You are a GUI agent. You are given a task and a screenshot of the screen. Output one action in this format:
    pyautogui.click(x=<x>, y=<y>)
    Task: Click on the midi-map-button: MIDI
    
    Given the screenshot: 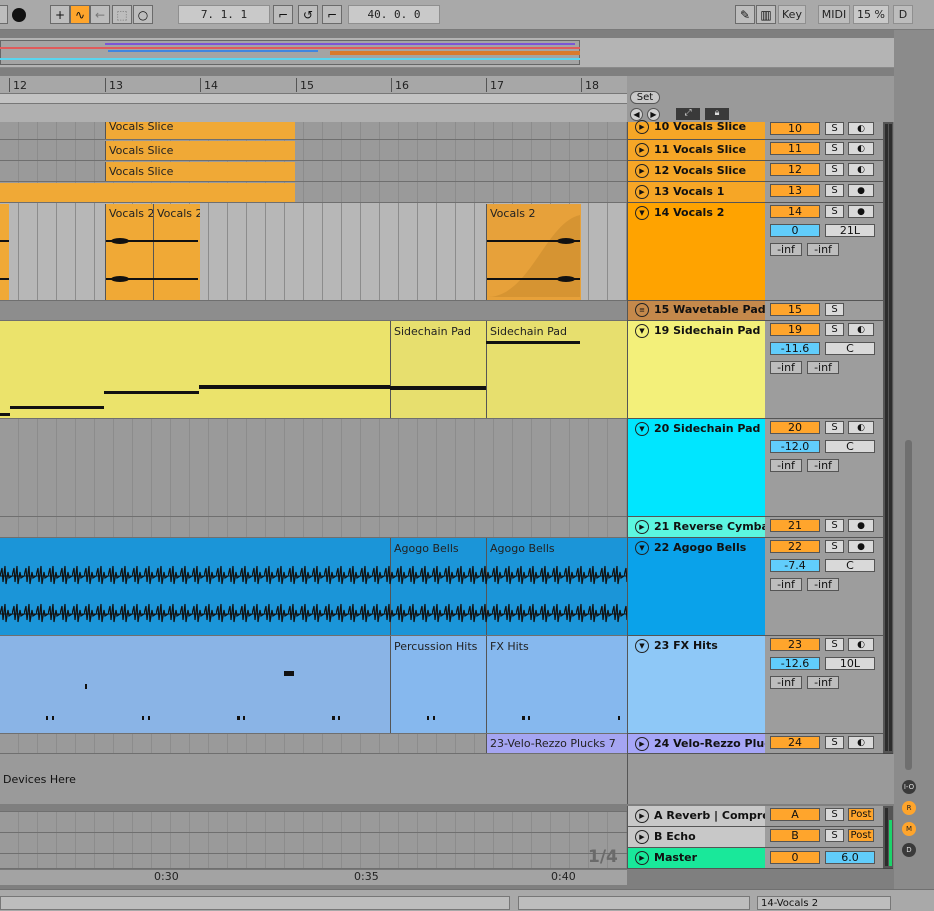 What is the action you would take?
    pyautogui.click(x=834, y=14)
    